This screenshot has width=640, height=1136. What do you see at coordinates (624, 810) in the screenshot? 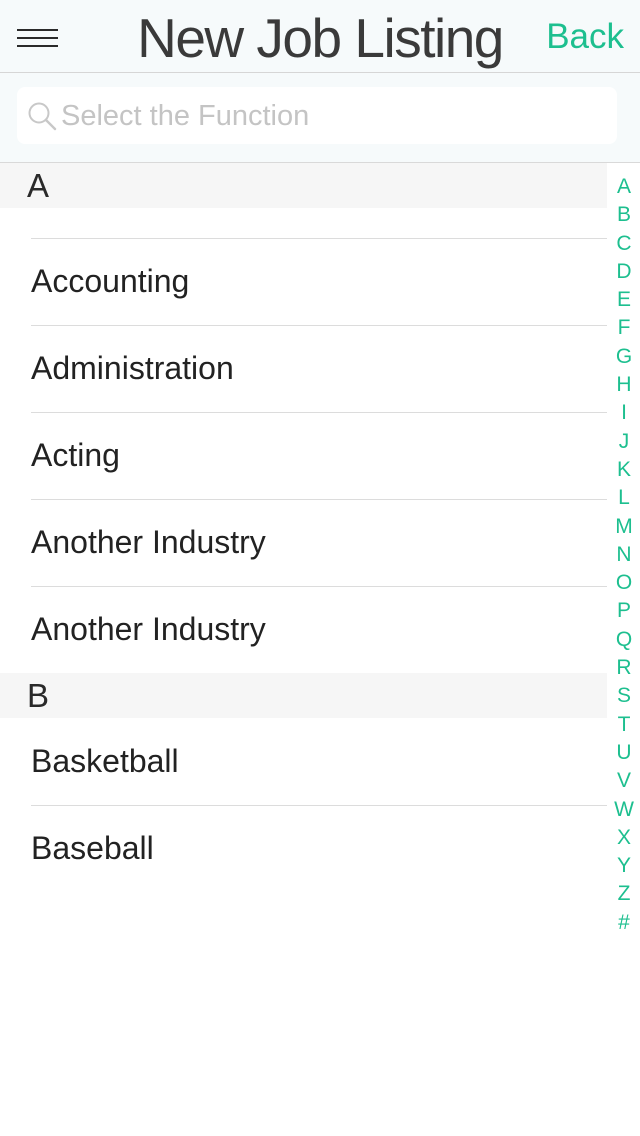
I see `index-letter: W` at bounding box center [624, 810].